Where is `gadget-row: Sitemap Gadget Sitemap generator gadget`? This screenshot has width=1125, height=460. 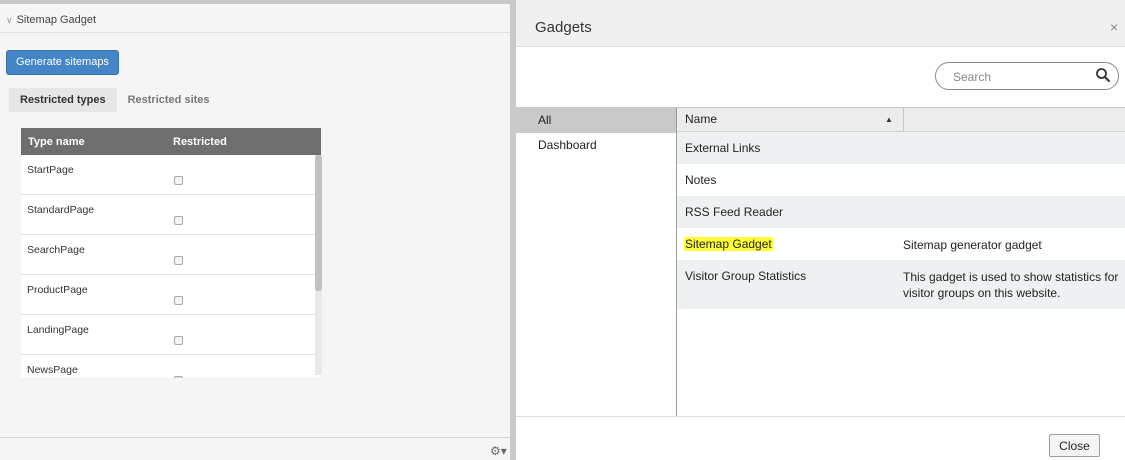
gadget-row: Sitemap Gadget Sitemap generator gadget is located at coordinates (901, 244).